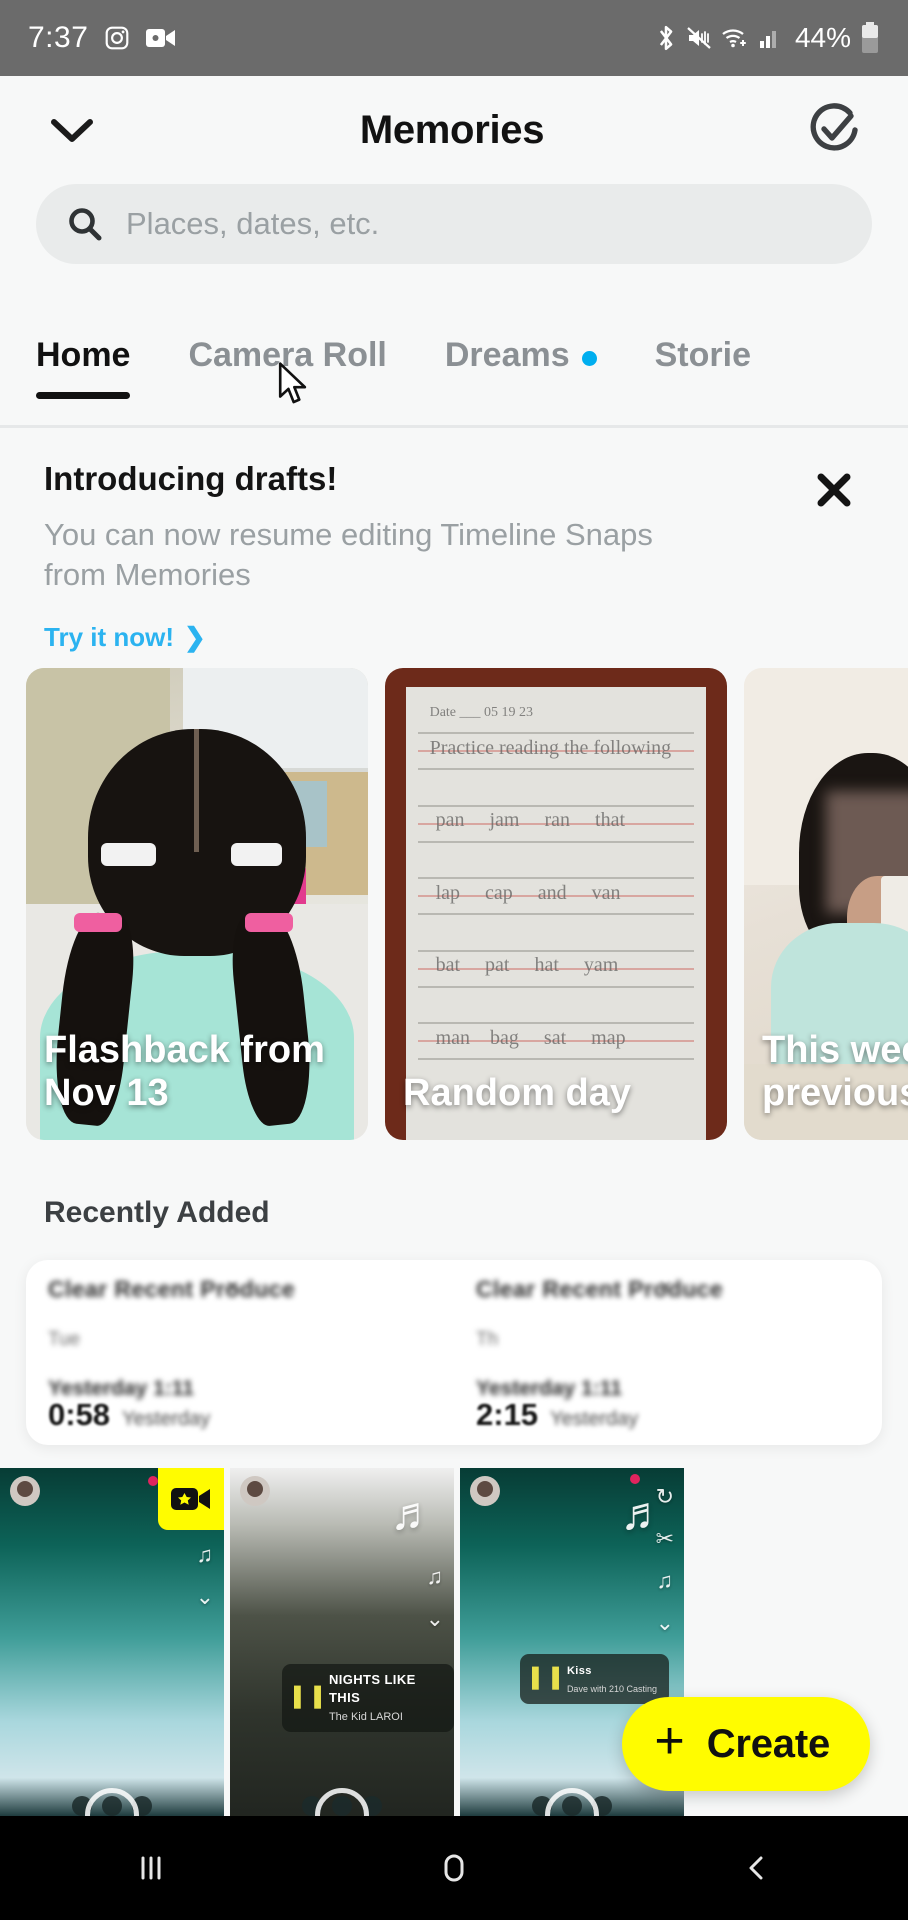 This screenshot has height=1920, width=908. Describe the element at coordinates (184, 1071) in the screenshot. I see `memory-card-label: Flashback from Nov 13` at that location.